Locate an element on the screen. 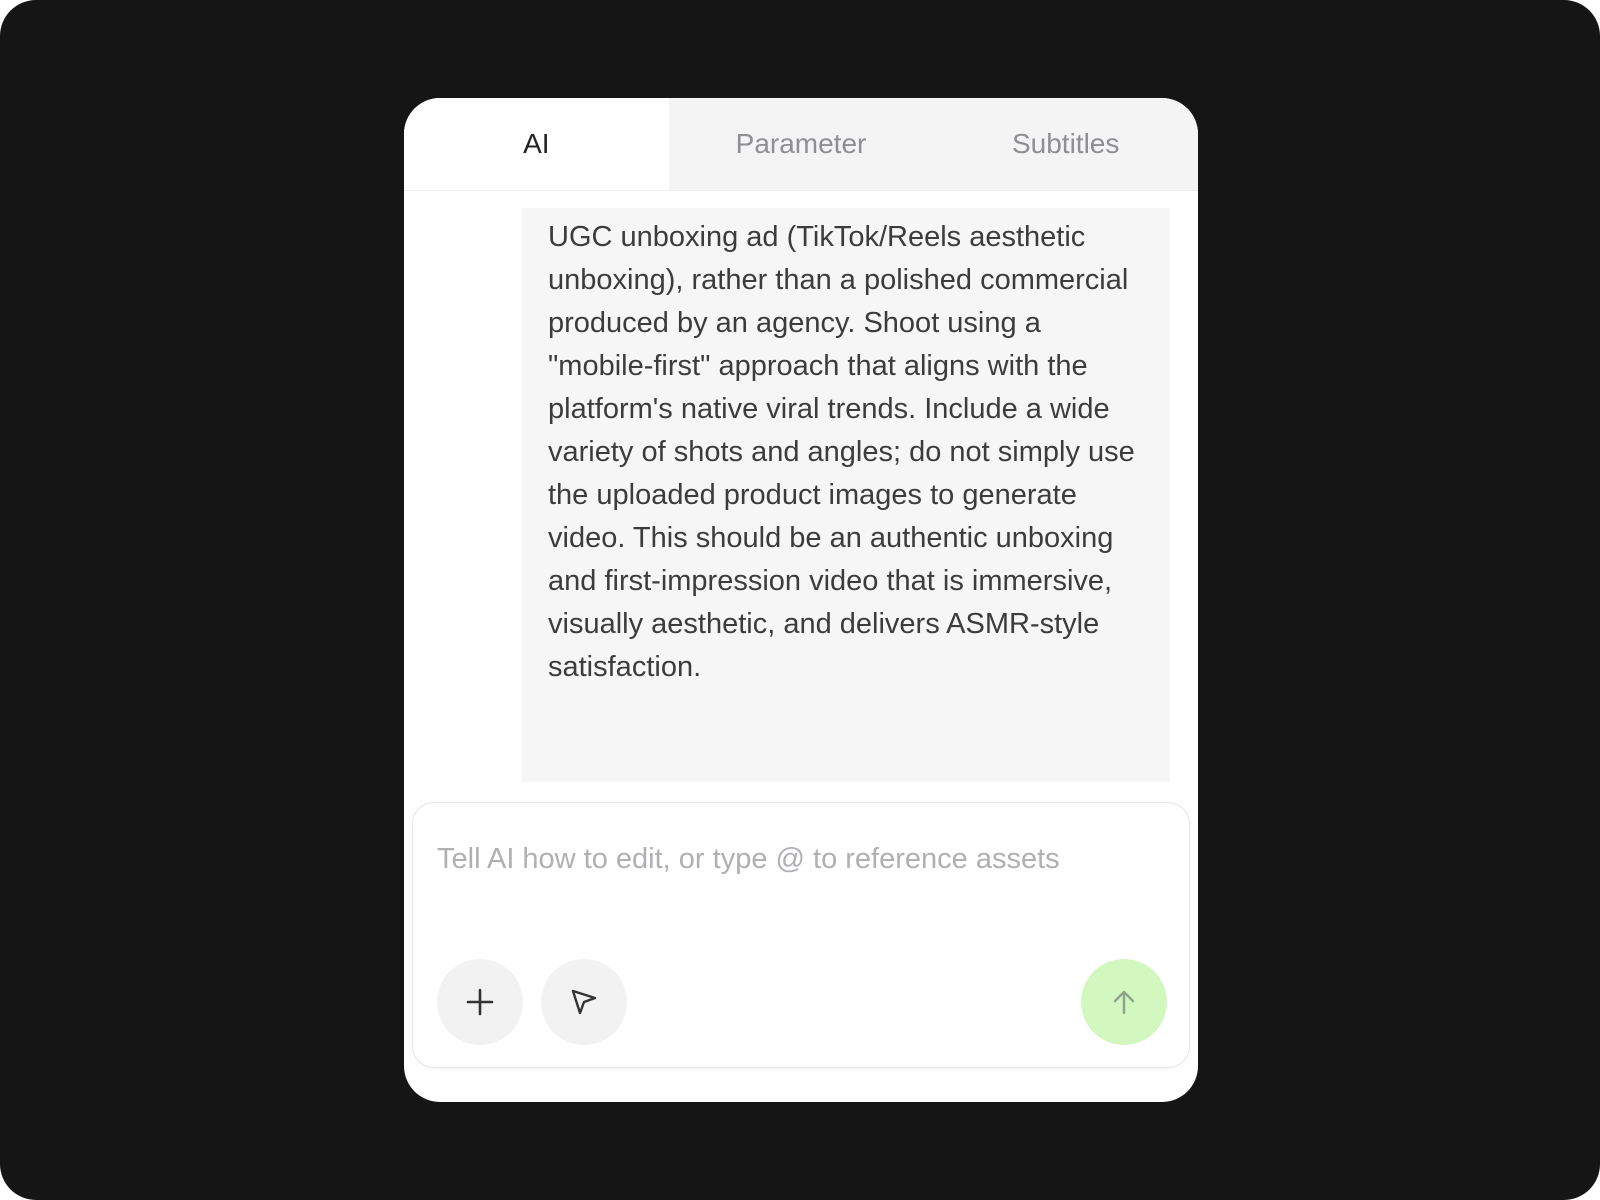  prompt-input is located at coordinates (799, 859).